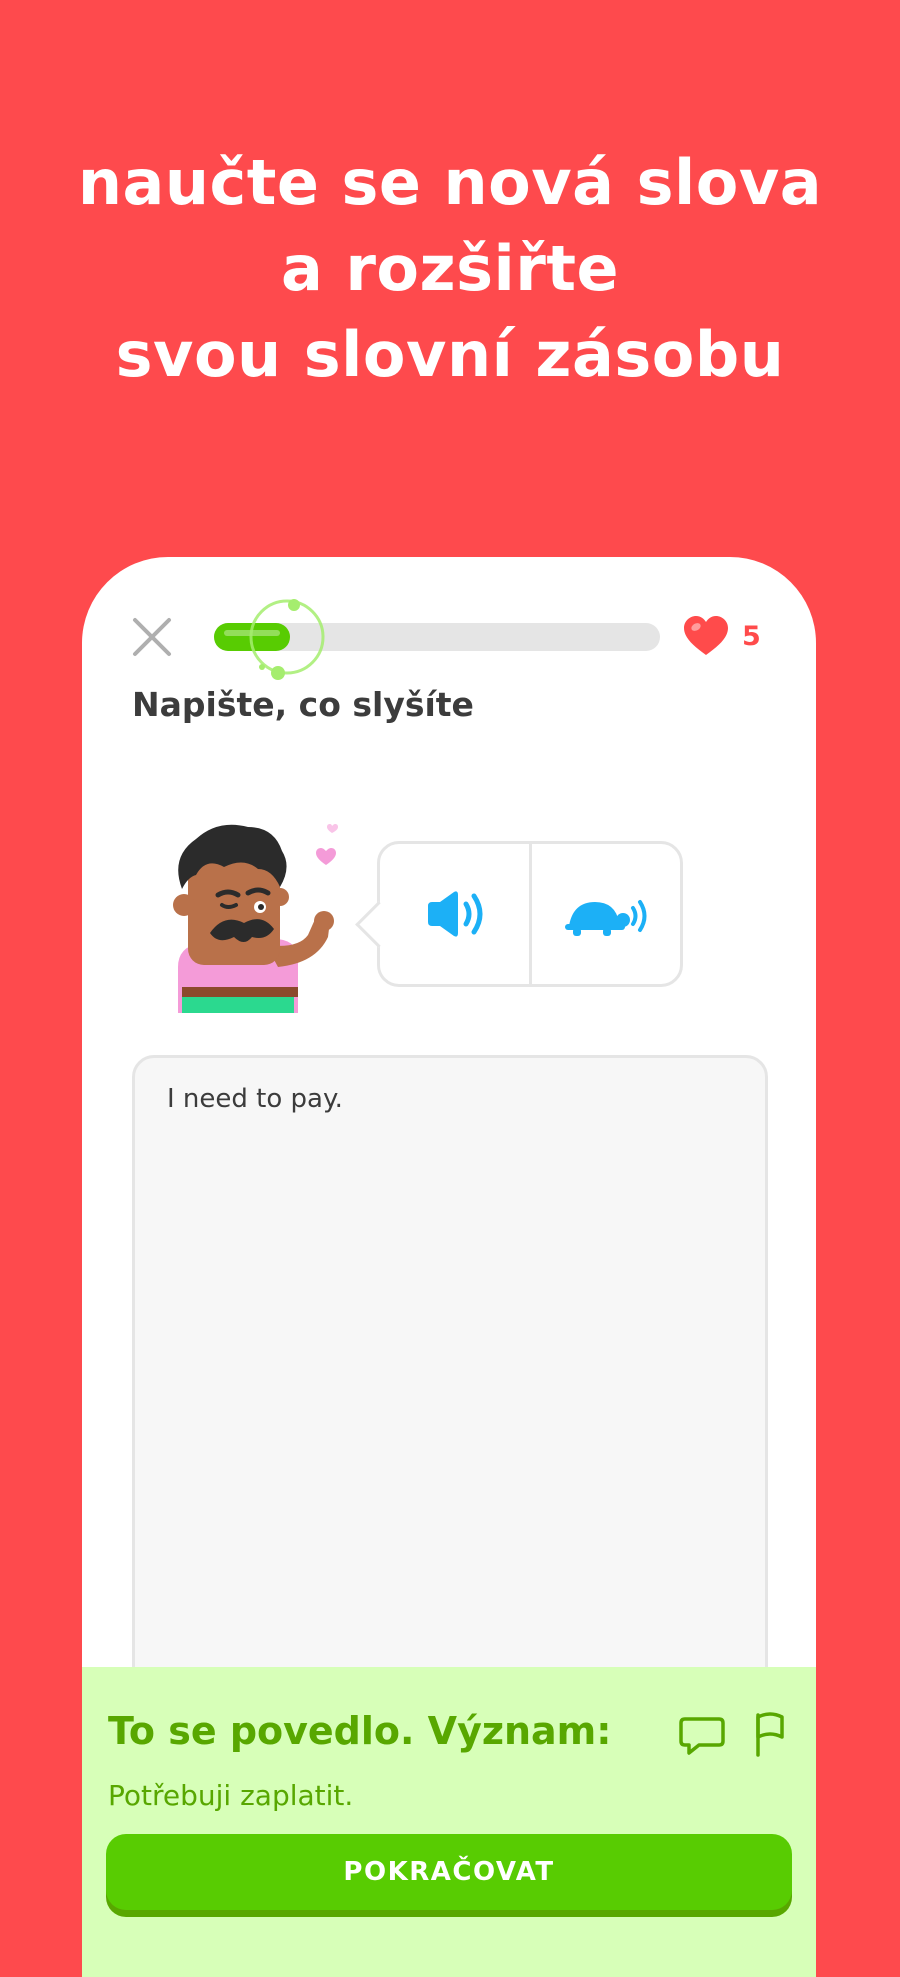  I want to click on discuss-button, so click(702, 1738).